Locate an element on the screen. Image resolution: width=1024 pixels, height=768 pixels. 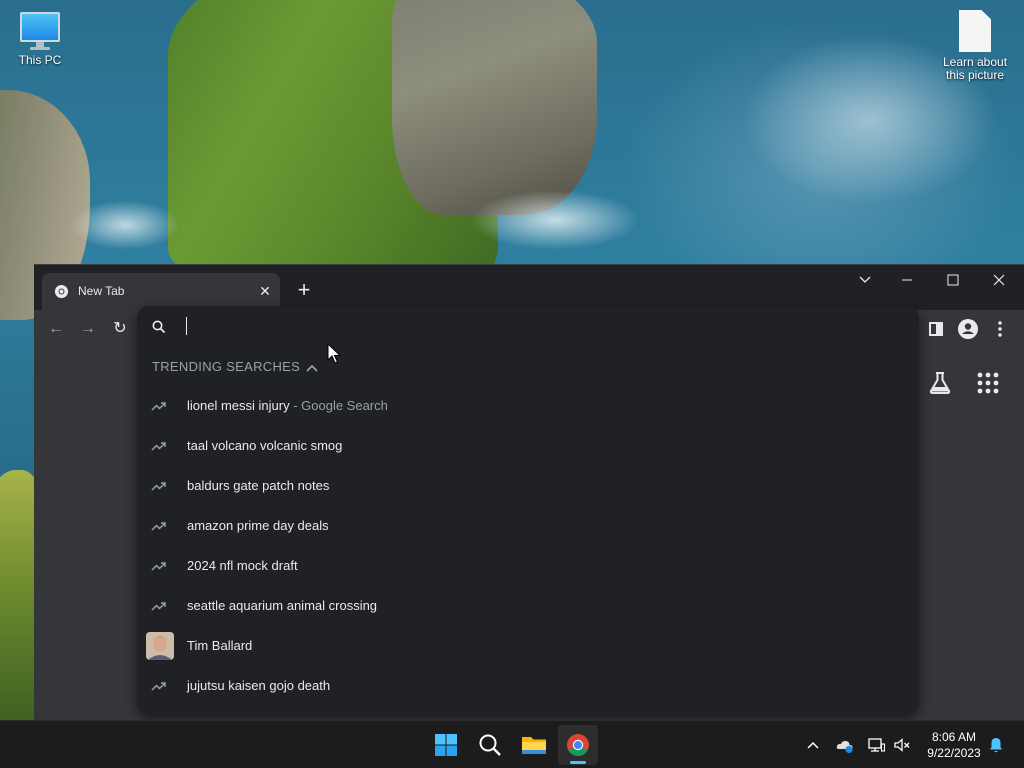
folder-icon is located at coordinates (534, 745).